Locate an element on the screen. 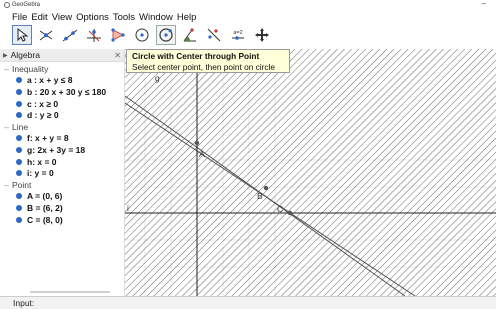  menu-bar: File Edit View Options Tools Window Help is located at coordinates (100, 17).